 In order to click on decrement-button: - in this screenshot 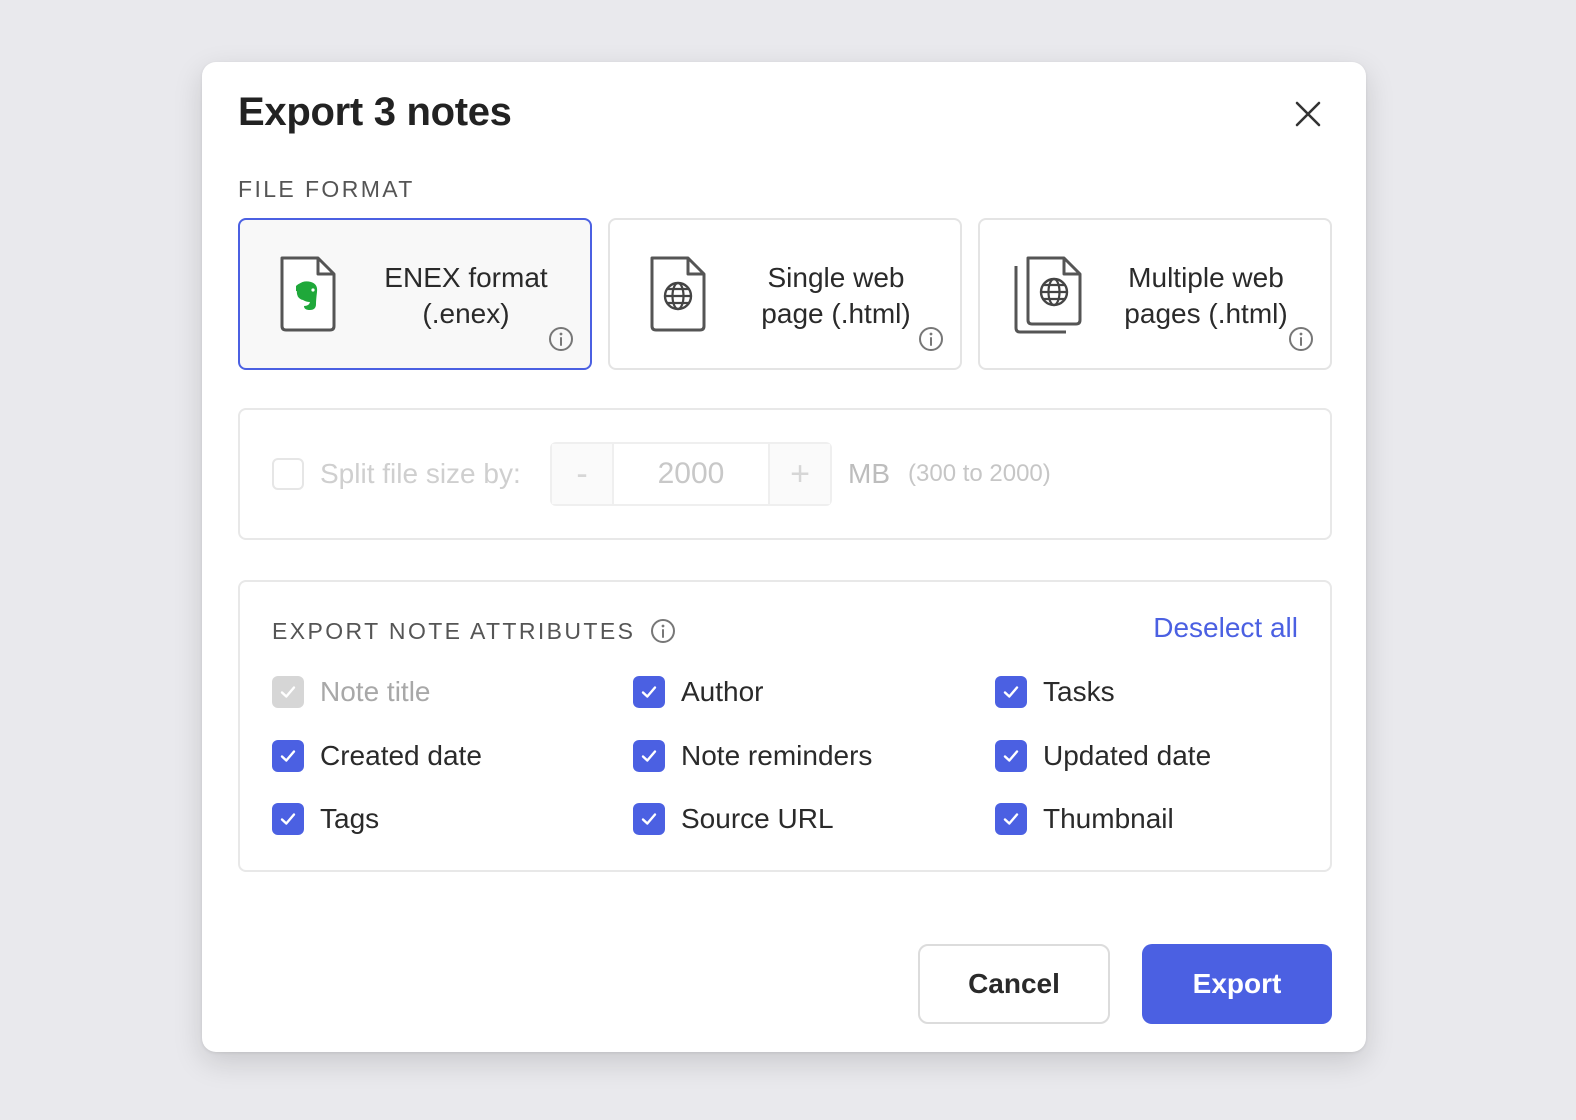, I will do `click(583, 474)`.